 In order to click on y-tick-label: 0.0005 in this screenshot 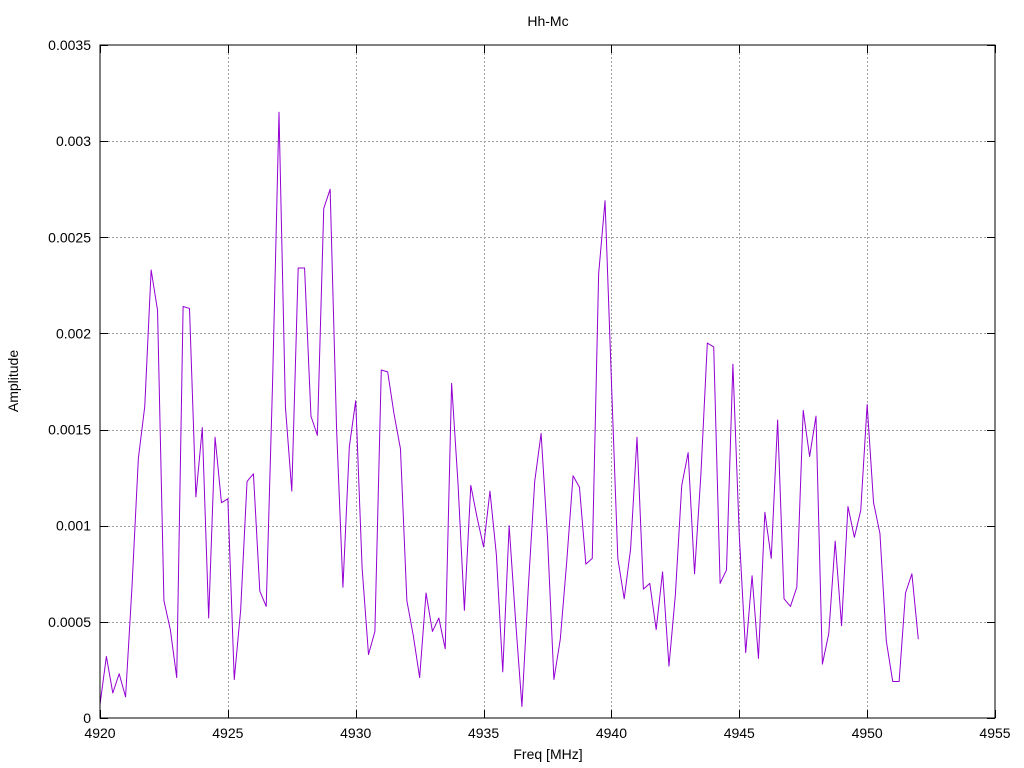, I will do `click(69, 622)`.